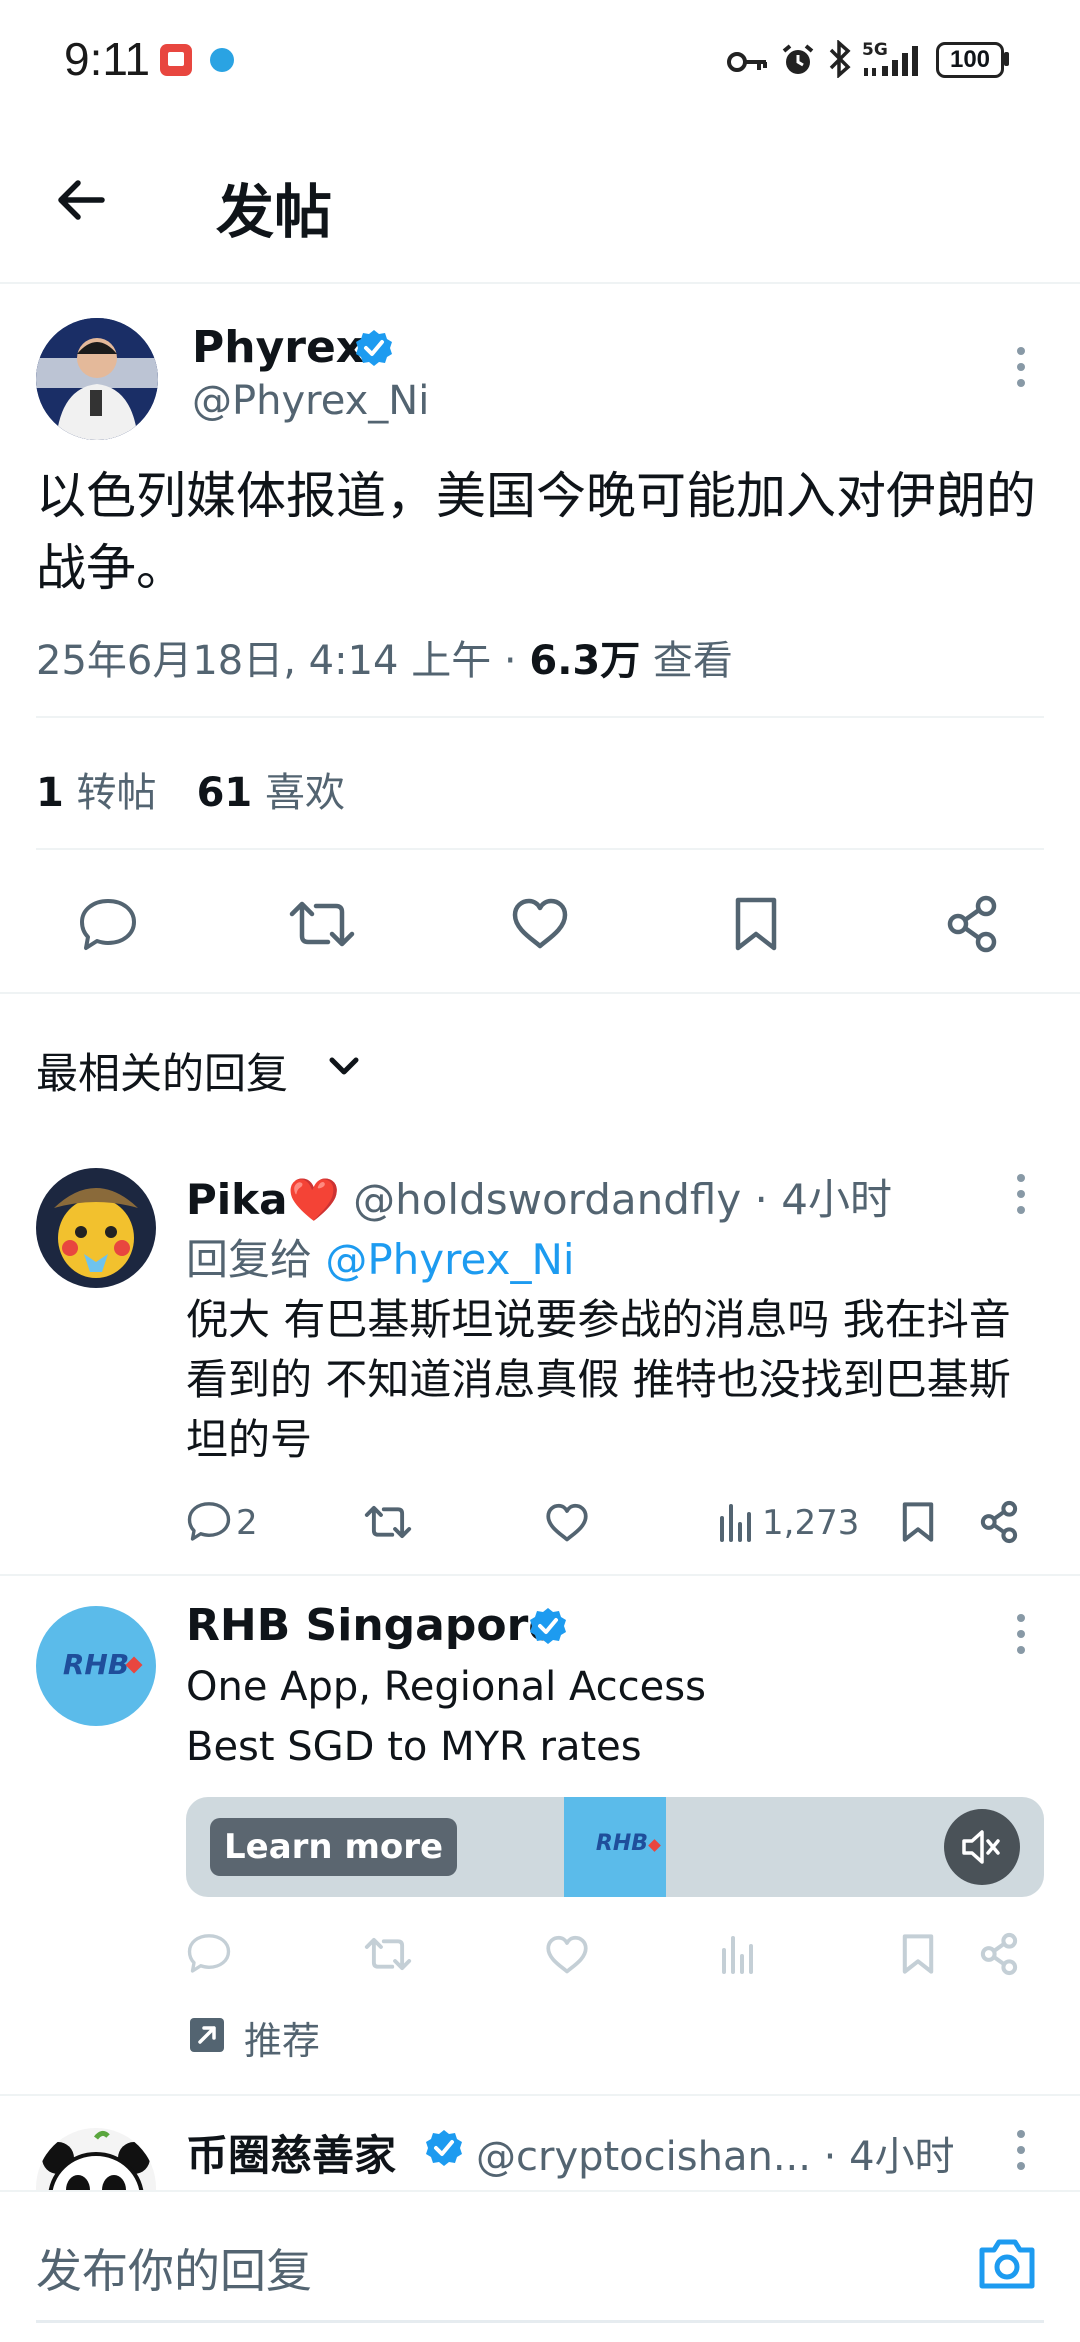  I want to click on next-reply-more-options-icon, so click(1021, 2150).